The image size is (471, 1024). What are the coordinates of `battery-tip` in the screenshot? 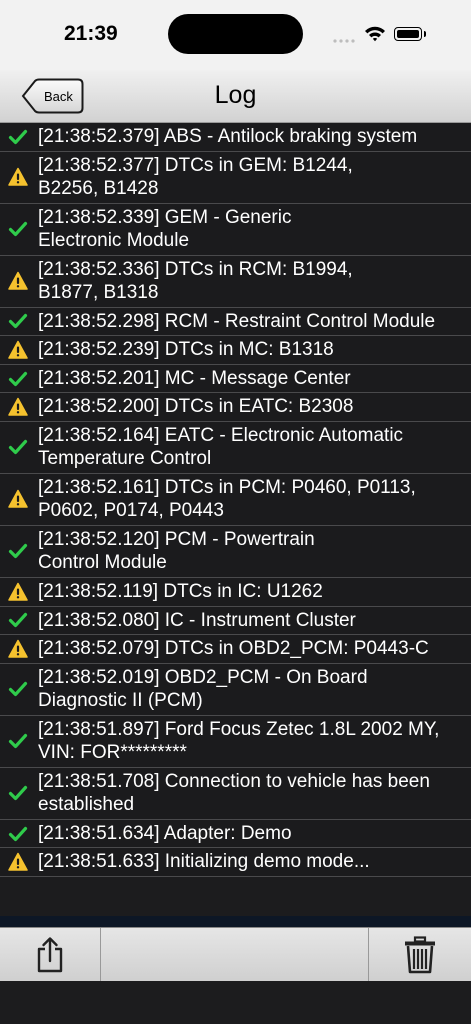 It's located at (425, 34).